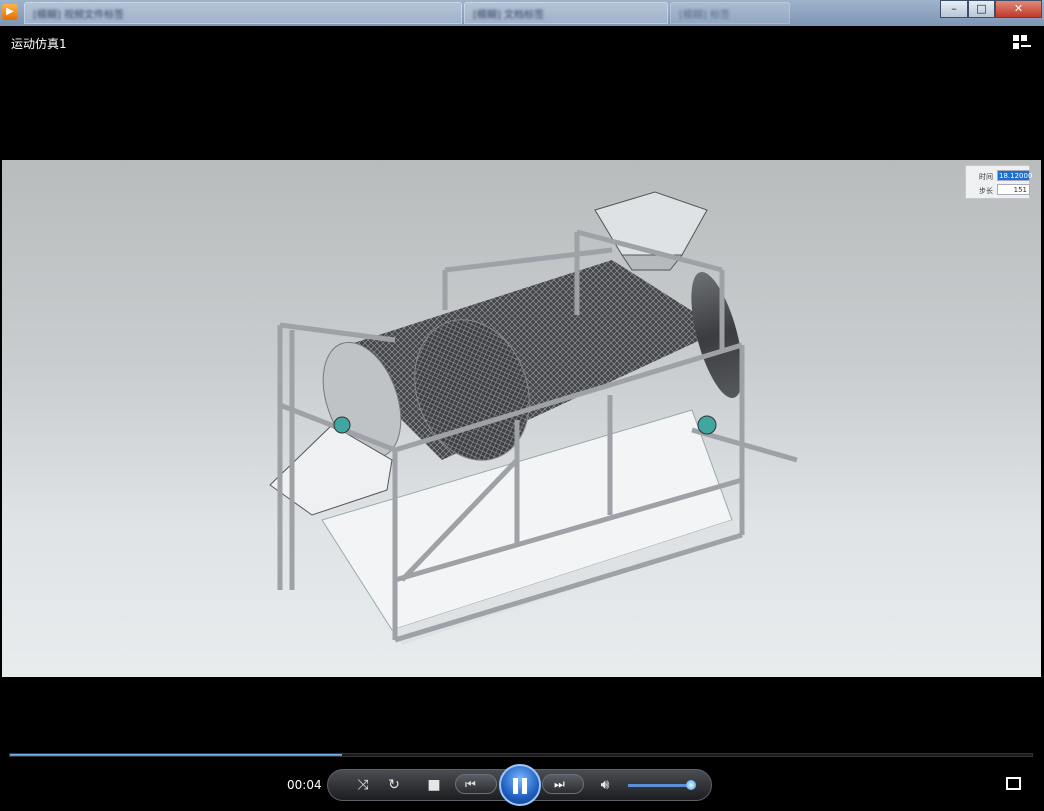  Describe the element at coordinates (954, 9) in the screenshot. I see `minimize-button: –` at that location.